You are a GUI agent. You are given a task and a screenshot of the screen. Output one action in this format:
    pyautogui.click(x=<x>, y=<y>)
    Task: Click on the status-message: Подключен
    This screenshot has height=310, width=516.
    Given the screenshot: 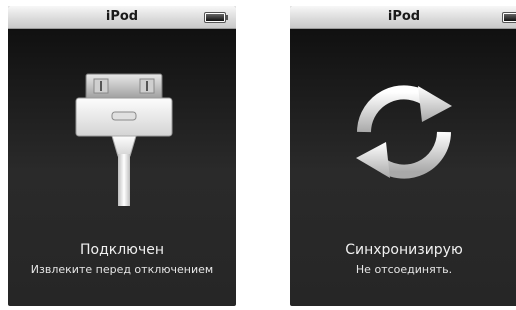 What is the action you would take?
    pyautogui.click(x=122, y=250)
    